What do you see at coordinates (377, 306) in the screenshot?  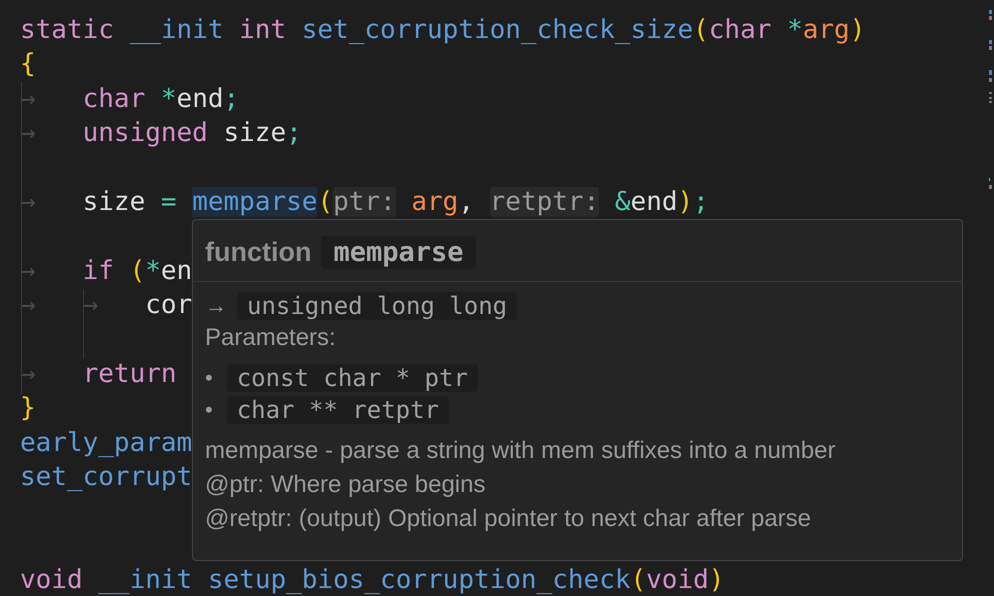 I see `return-type: unsigned long long` at bounding box center [377, 306].